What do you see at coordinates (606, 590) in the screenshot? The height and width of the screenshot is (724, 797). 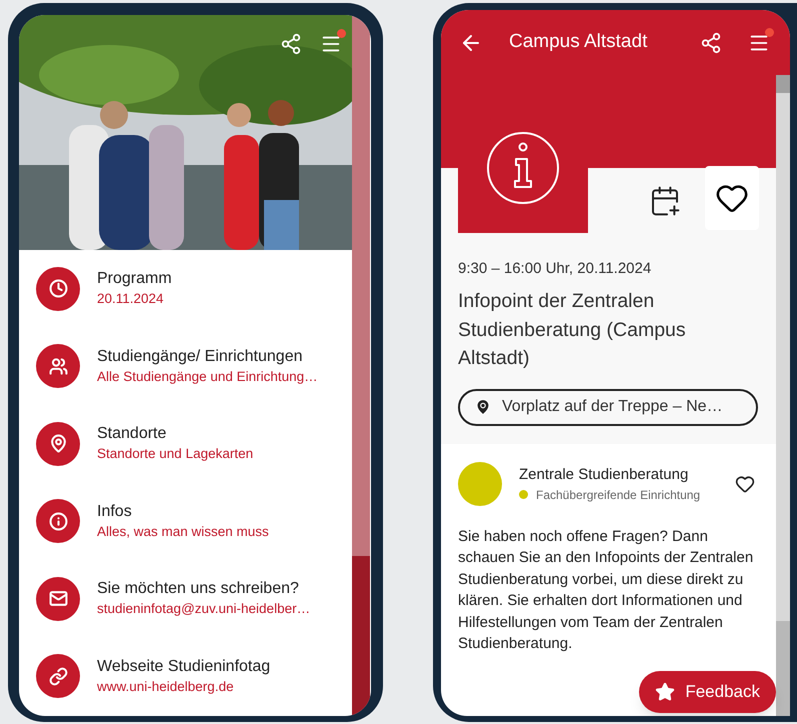 I see `description-text: Sie haben noch offene Fragen? Dann schauen Sie an den Infopoints der Zentralen Studienberatung vorbei, um diese direkt zu klären. Sie erhalten dort Informationen und Hilfestellungen vom Team der Zentralen Studienberatung.` at bounding box center [606, 590].